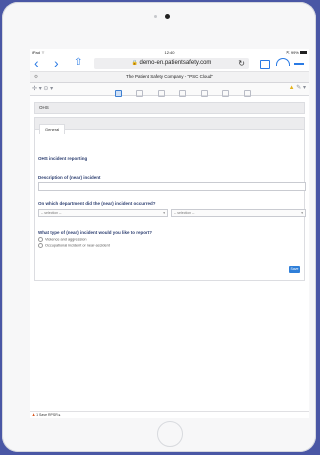 Image resolution: width=320 pixels, height=455 pixels. I want to click on form-title: OHS incident reporting, so click(63, 158).